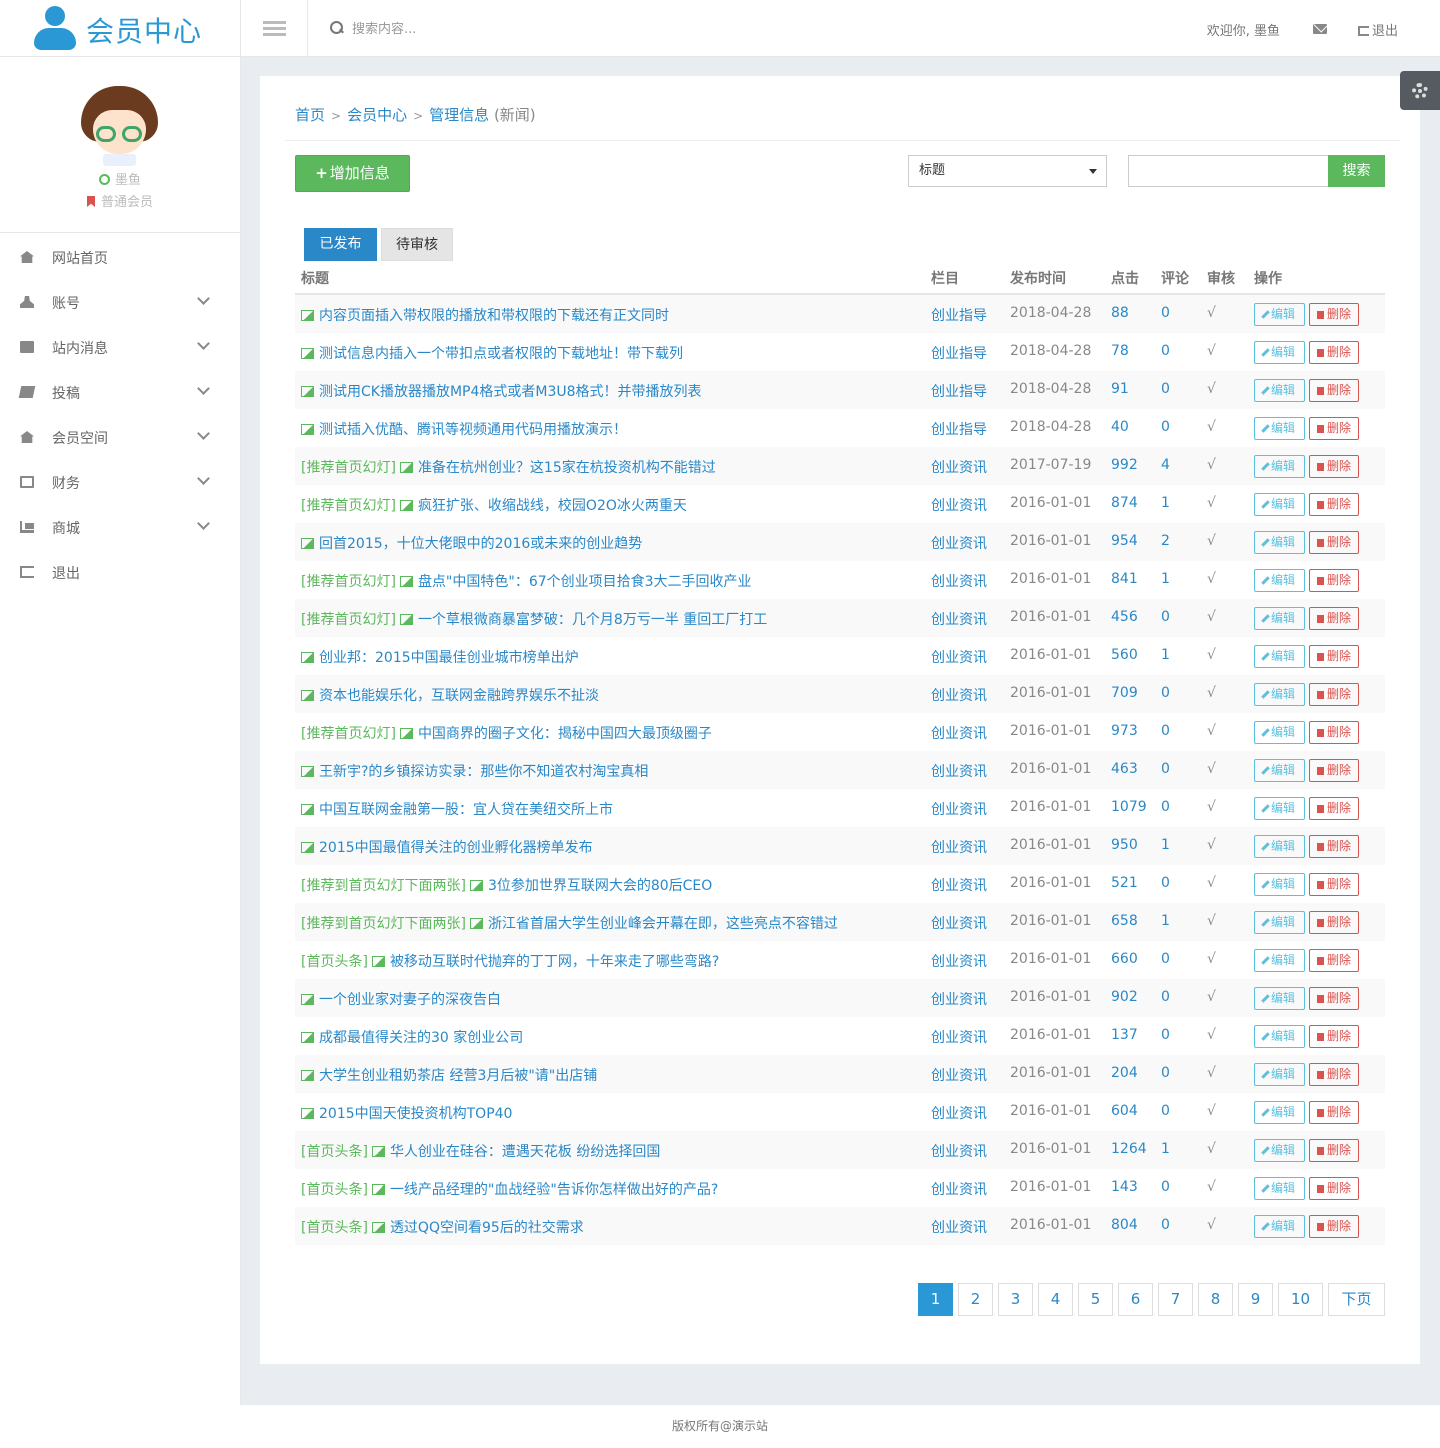  What do you see at coordinates (450, 695) in the screenshot?
I see `row-title-link: 资本也能娱乐化，互联网金融跨界娱乐不扯淡` at bounding box center [450, 695].